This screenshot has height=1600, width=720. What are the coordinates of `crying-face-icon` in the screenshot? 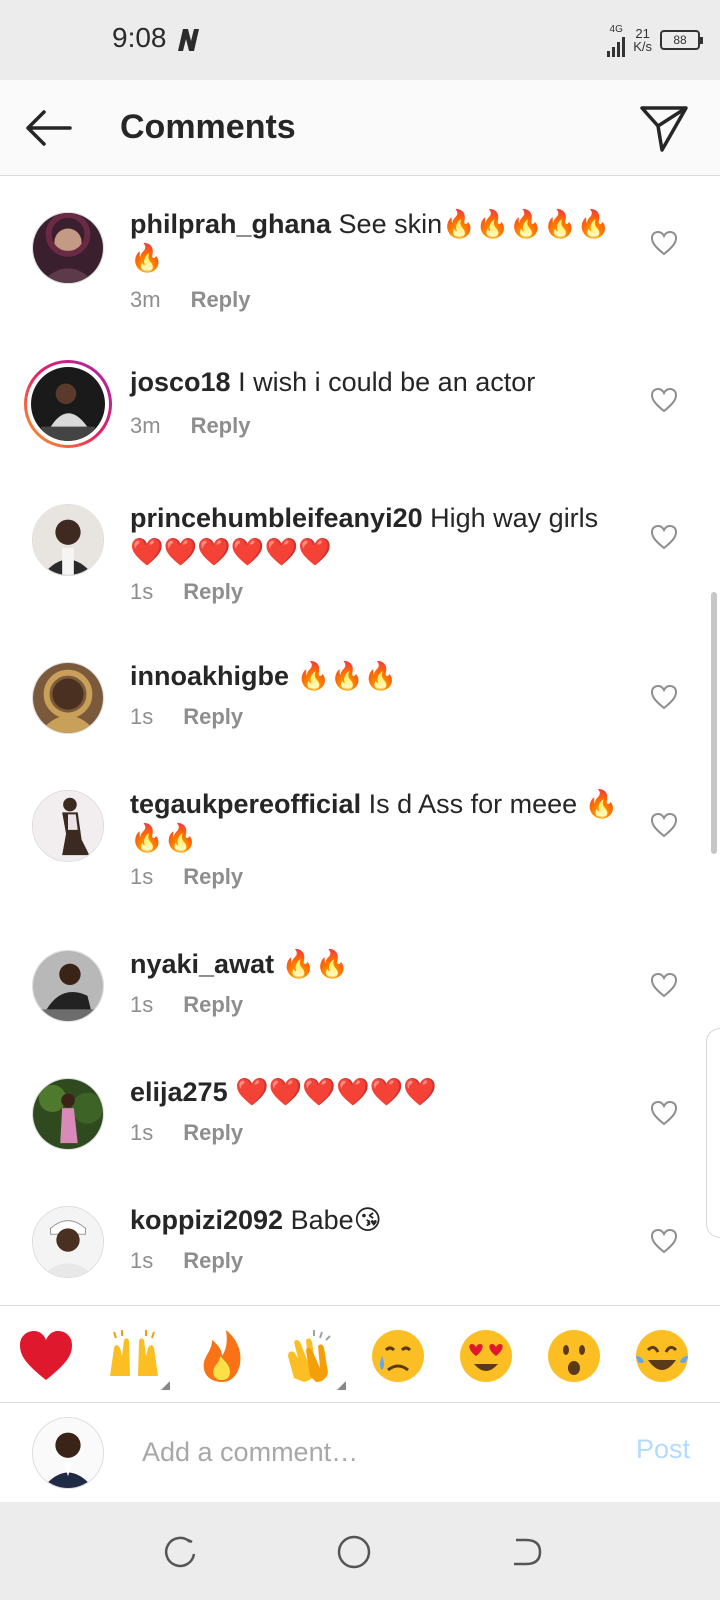 It's located at (398, 1356).